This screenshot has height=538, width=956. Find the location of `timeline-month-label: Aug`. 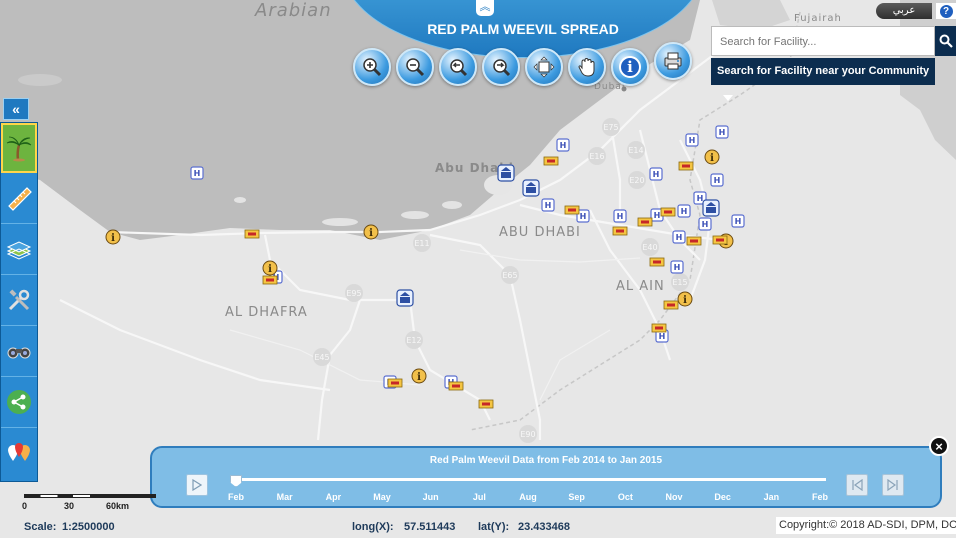

timeline-month-label: Aug is located at coordinates (528, 497).